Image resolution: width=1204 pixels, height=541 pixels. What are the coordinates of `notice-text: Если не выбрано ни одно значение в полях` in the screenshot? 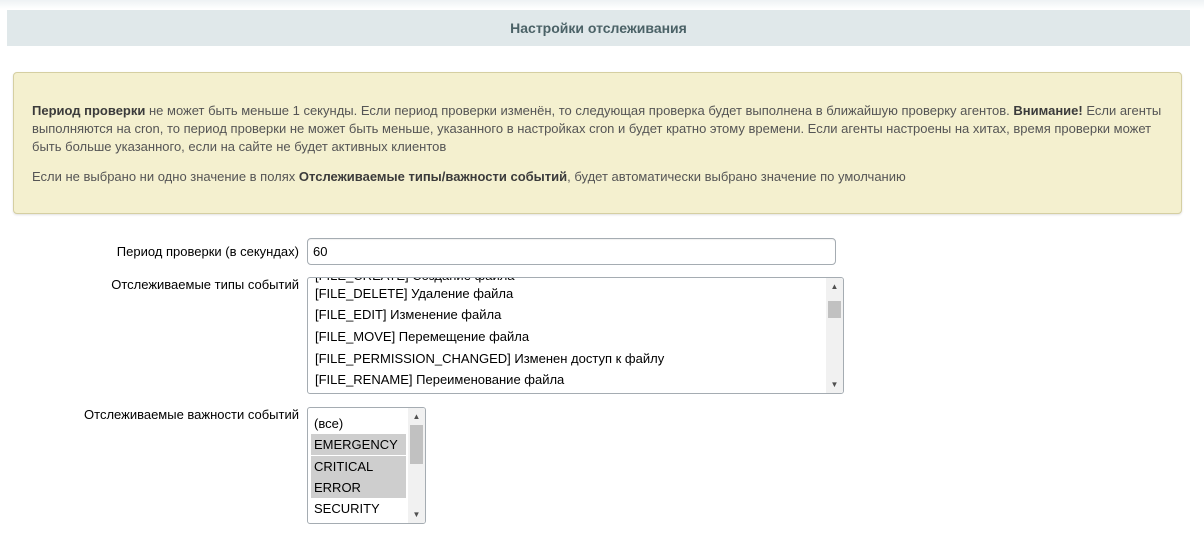 It's located at (165, 176).